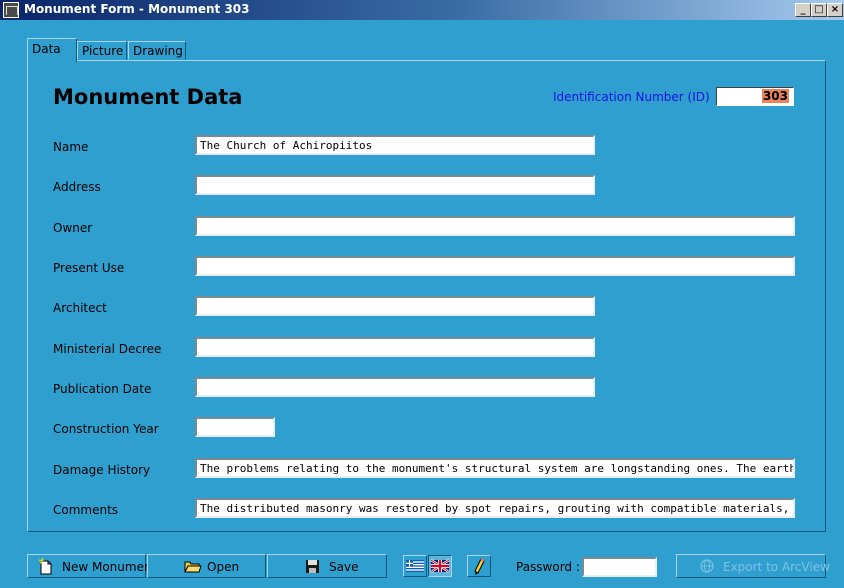 The image size is (844, 588). Describe the element at coordinates (495, 226) in the screenshot. I see `owner-field` at that location.